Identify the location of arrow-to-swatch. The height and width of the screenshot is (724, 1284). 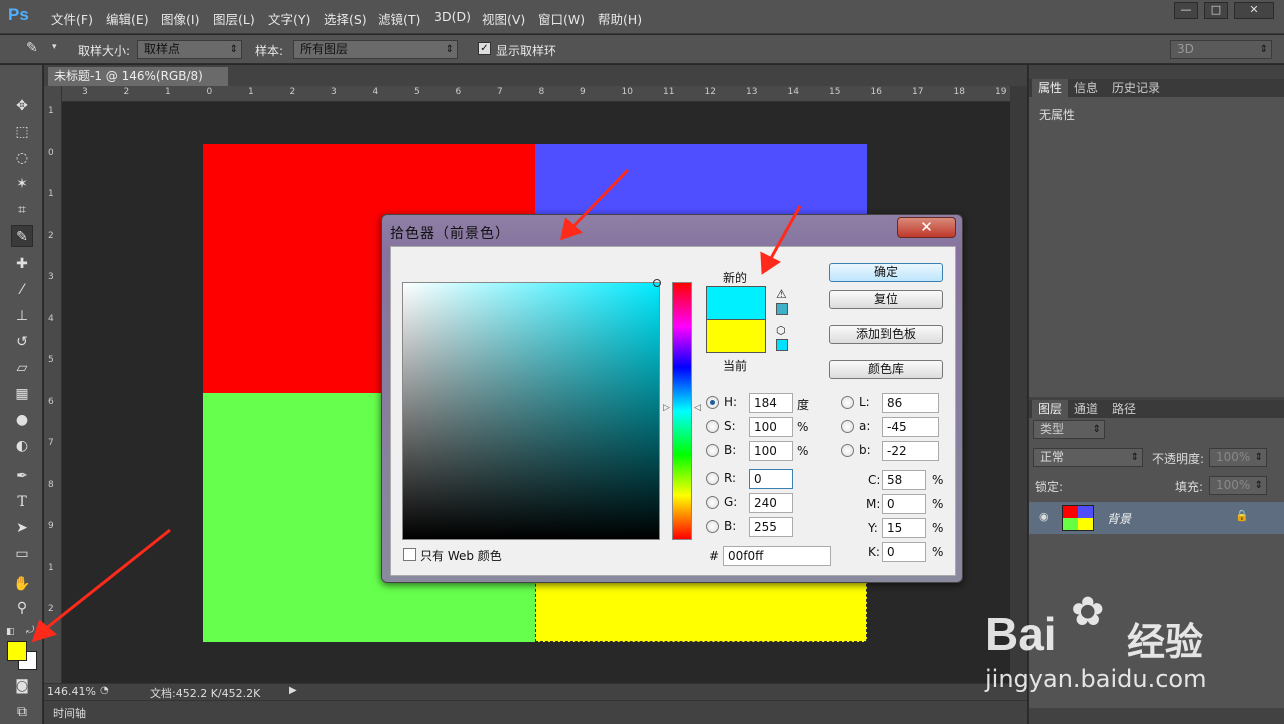
(107, 580).